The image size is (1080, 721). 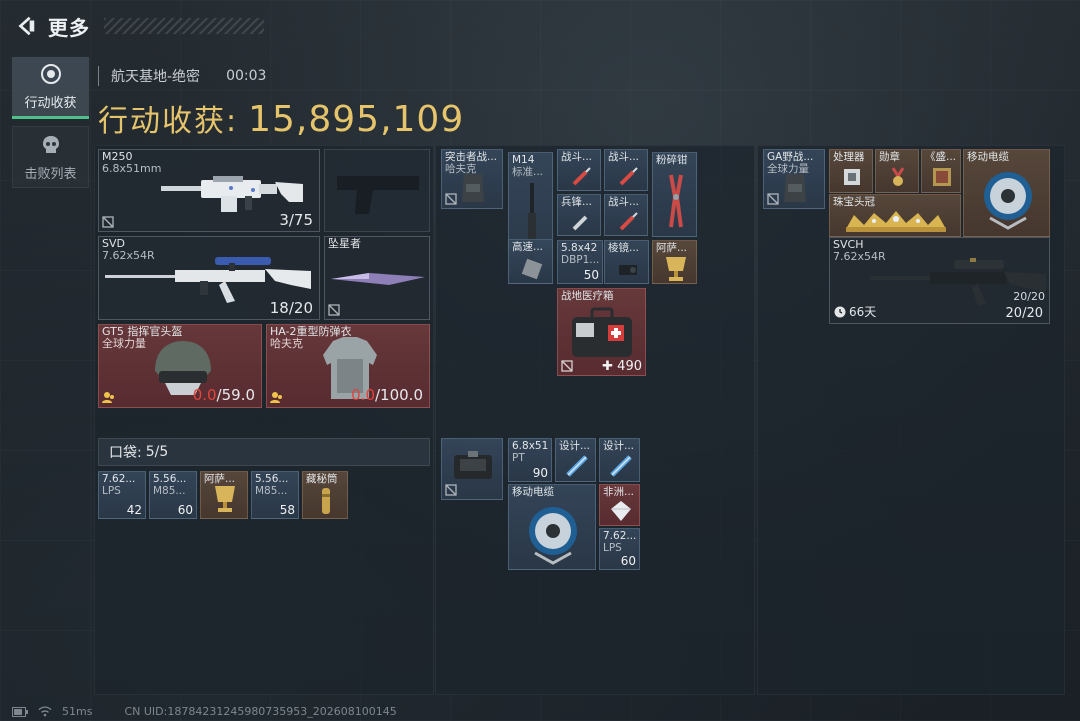 I want to click on armor-maker: 哈夫克, so click(x=286, y=343).